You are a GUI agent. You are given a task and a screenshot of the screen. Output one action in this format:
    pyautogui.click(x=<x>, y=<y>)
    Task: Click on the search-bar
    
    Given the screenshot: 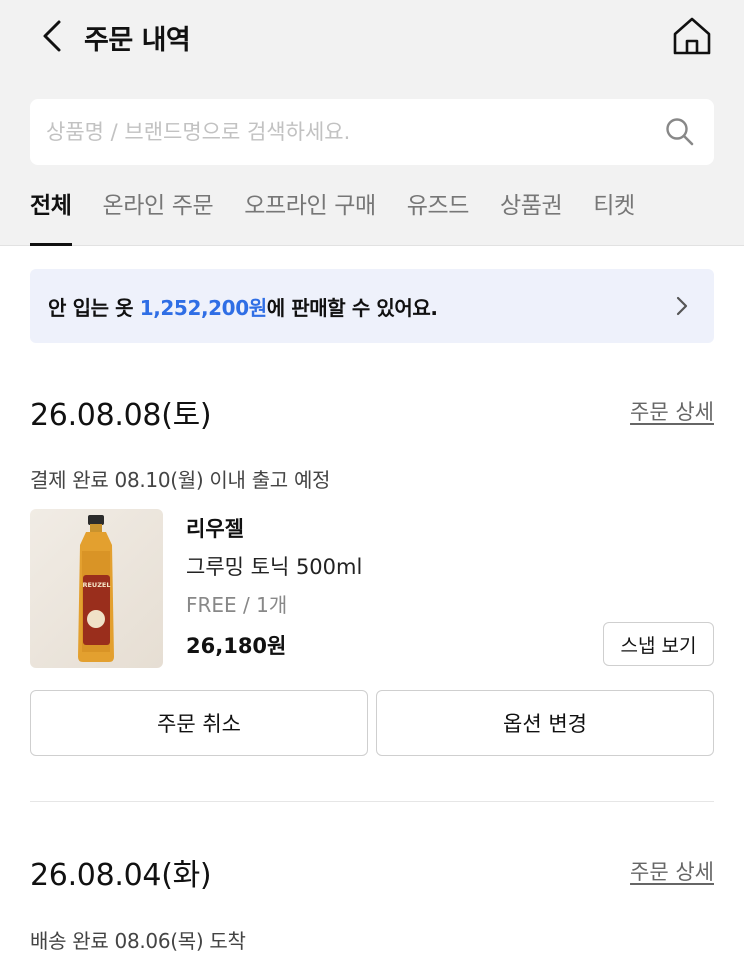 What is the action you would take?
    pyautogui.click(x=372, y=132)
    